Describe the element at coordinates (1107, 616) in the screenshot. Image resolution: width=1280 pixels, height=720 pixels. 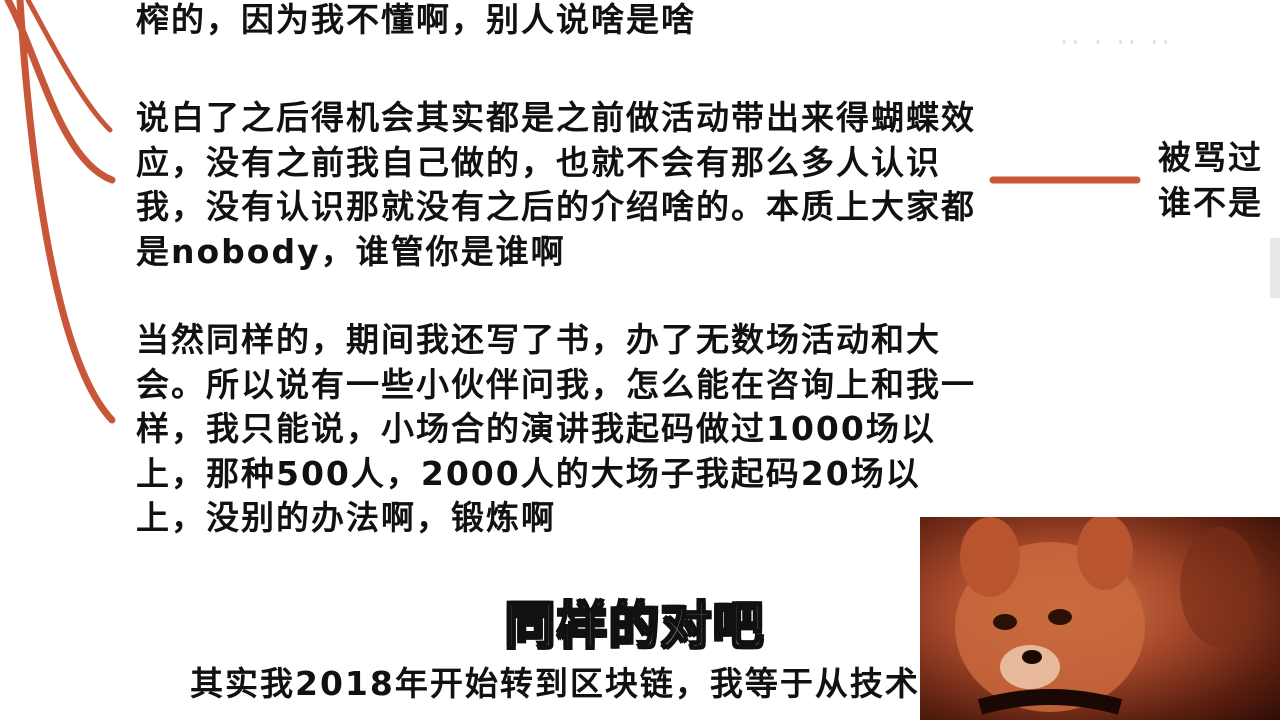
I see `dog-avatar-image` at that location.